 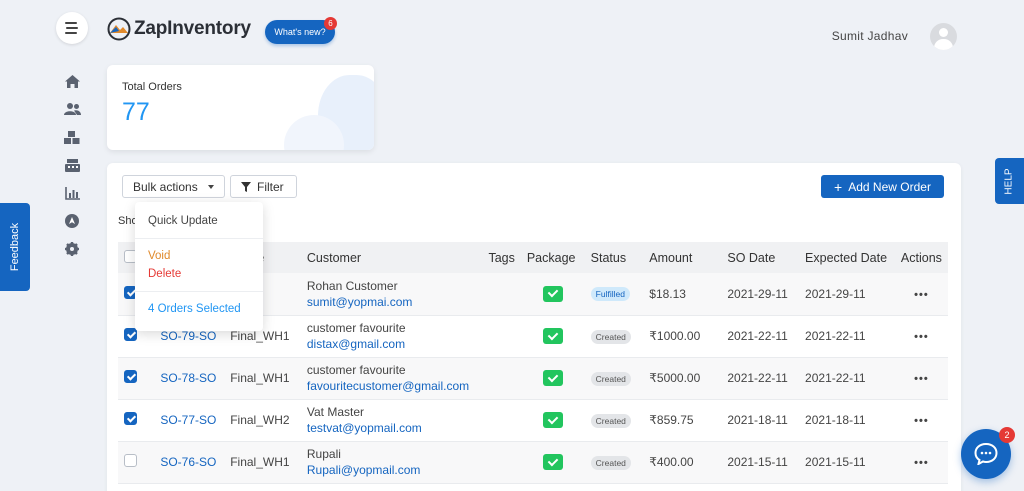 What do you see at coordinates (757, 462) in the screenshot?
I see `so-date-cell: 2021-15-11` at bounding box center [757, 462].